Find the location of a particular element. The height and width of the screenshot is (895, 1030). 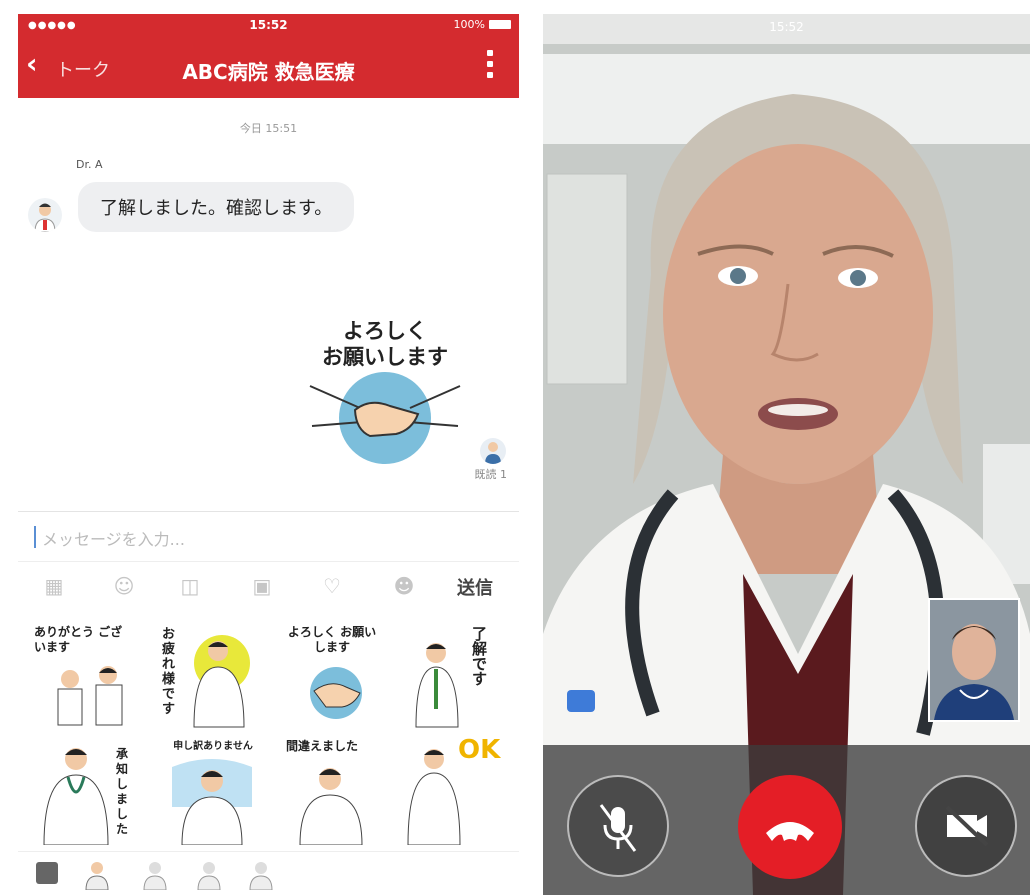

call-controls is located at coordinates (786, 820).